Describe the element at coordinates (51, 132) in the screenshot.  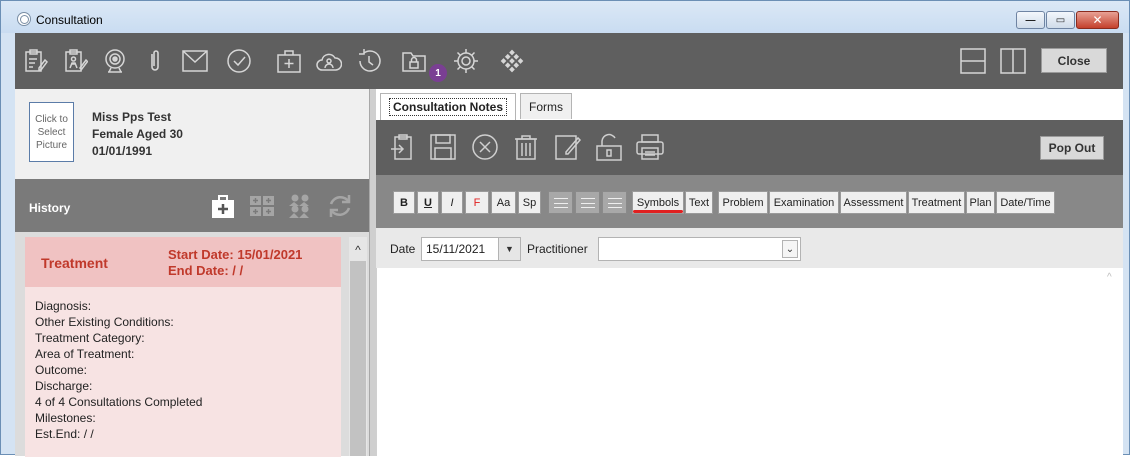
I see `select-picture-button: Click to Select Picture` at that location.